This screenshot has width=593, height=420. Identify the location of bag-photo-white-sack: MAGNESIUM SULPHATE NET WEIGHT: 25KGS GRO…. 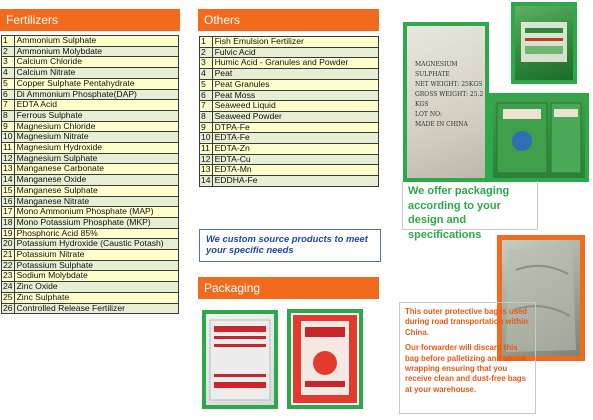
(446, 102).